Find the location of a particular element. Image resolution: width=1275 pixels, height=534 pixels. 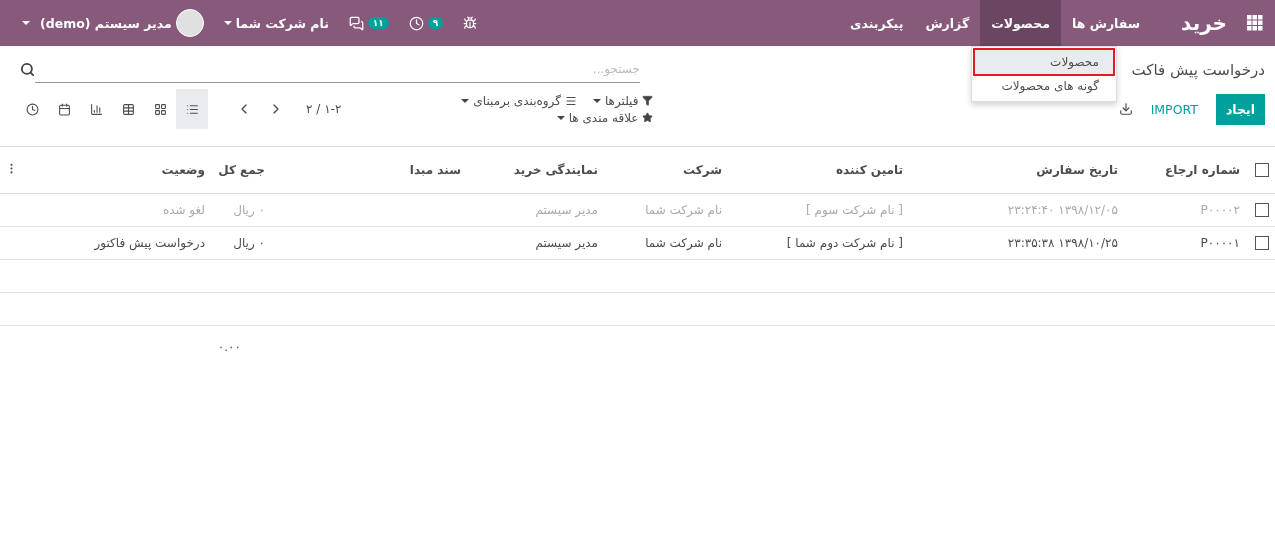

column-header: شرکت is located at coordinates (702, 170).